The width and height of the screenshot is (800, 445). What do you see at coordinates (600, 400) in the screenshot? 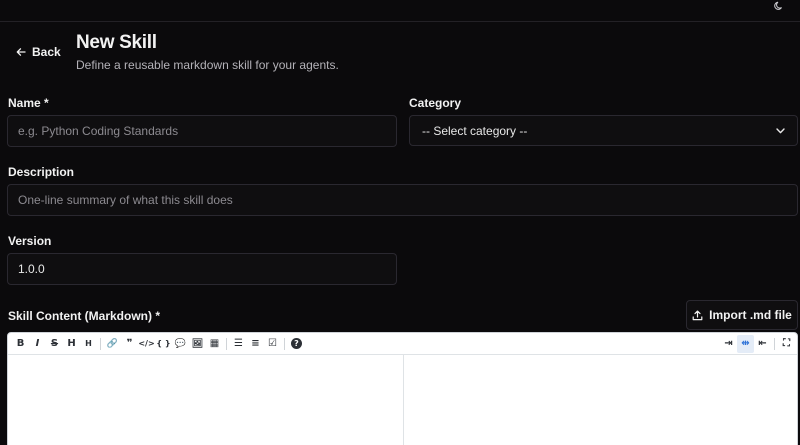
I see `markdown-preview-area` at bounding box center [600, 400].